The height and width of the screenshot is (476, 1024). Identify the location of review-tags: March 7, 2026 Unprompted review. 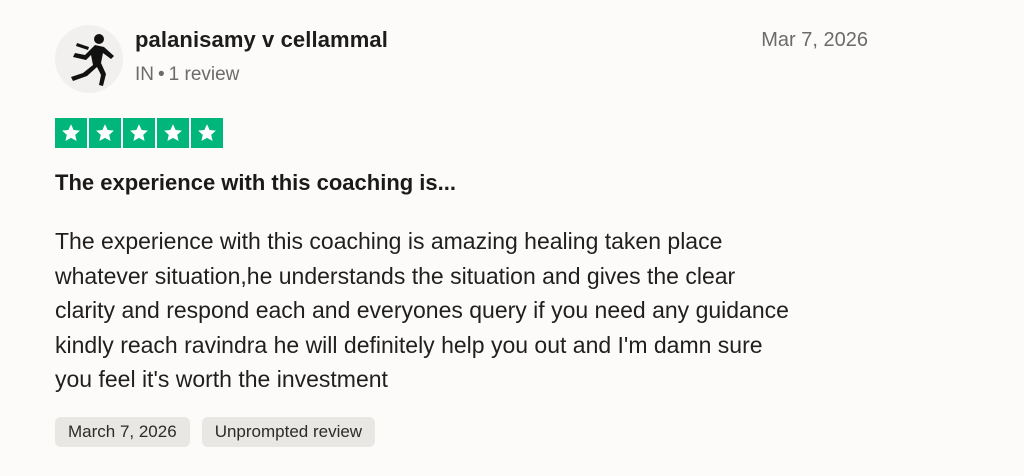
(215, 432).